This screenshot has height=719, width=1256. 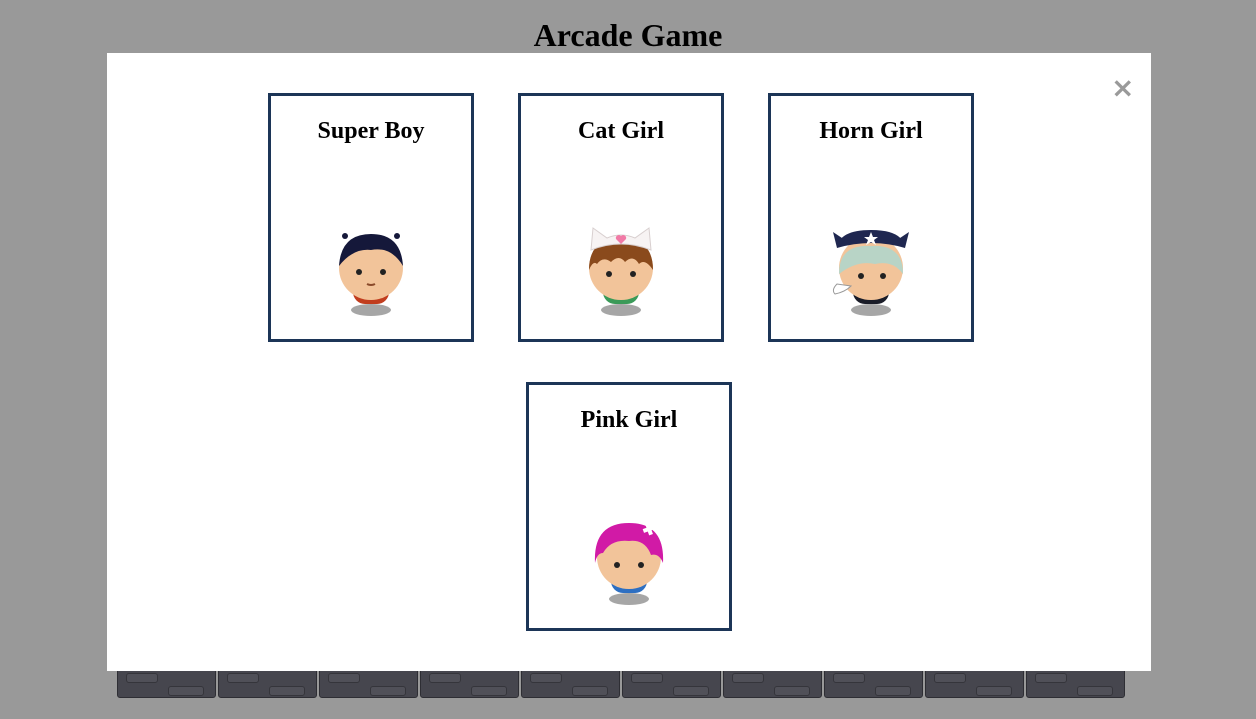 I want to click on pink-girl-avatar-icon, so click(x=629, y=561).